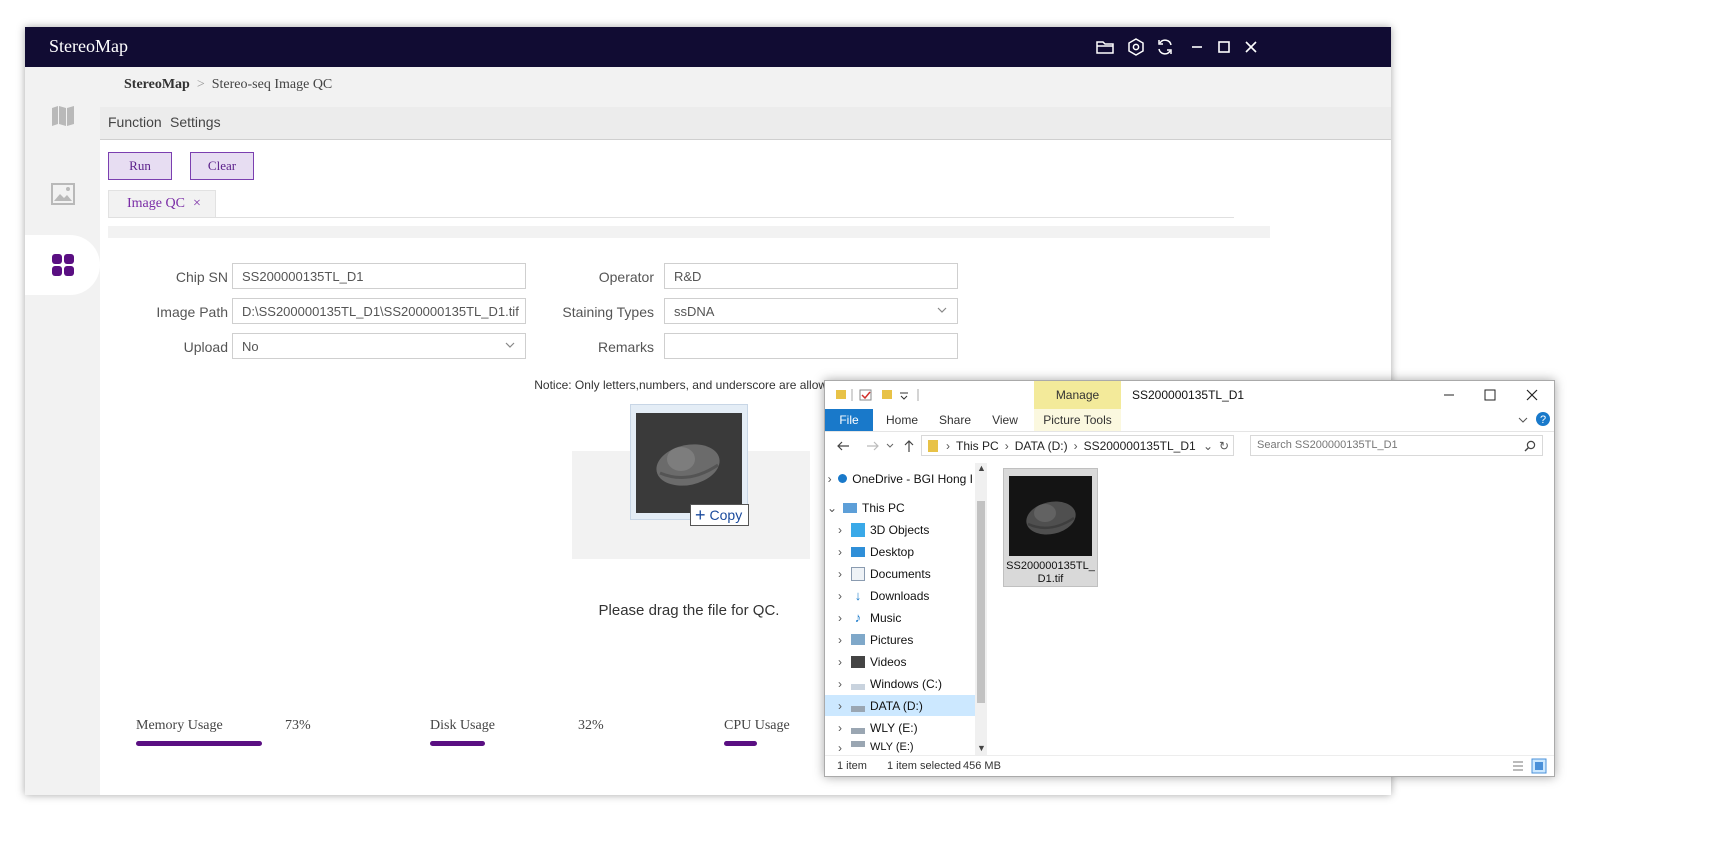 This screenshot has height=864, width=1720. Describe the element at coordinates (222, 166) in the screenshot. I see `clear-button: Clear` at that location.